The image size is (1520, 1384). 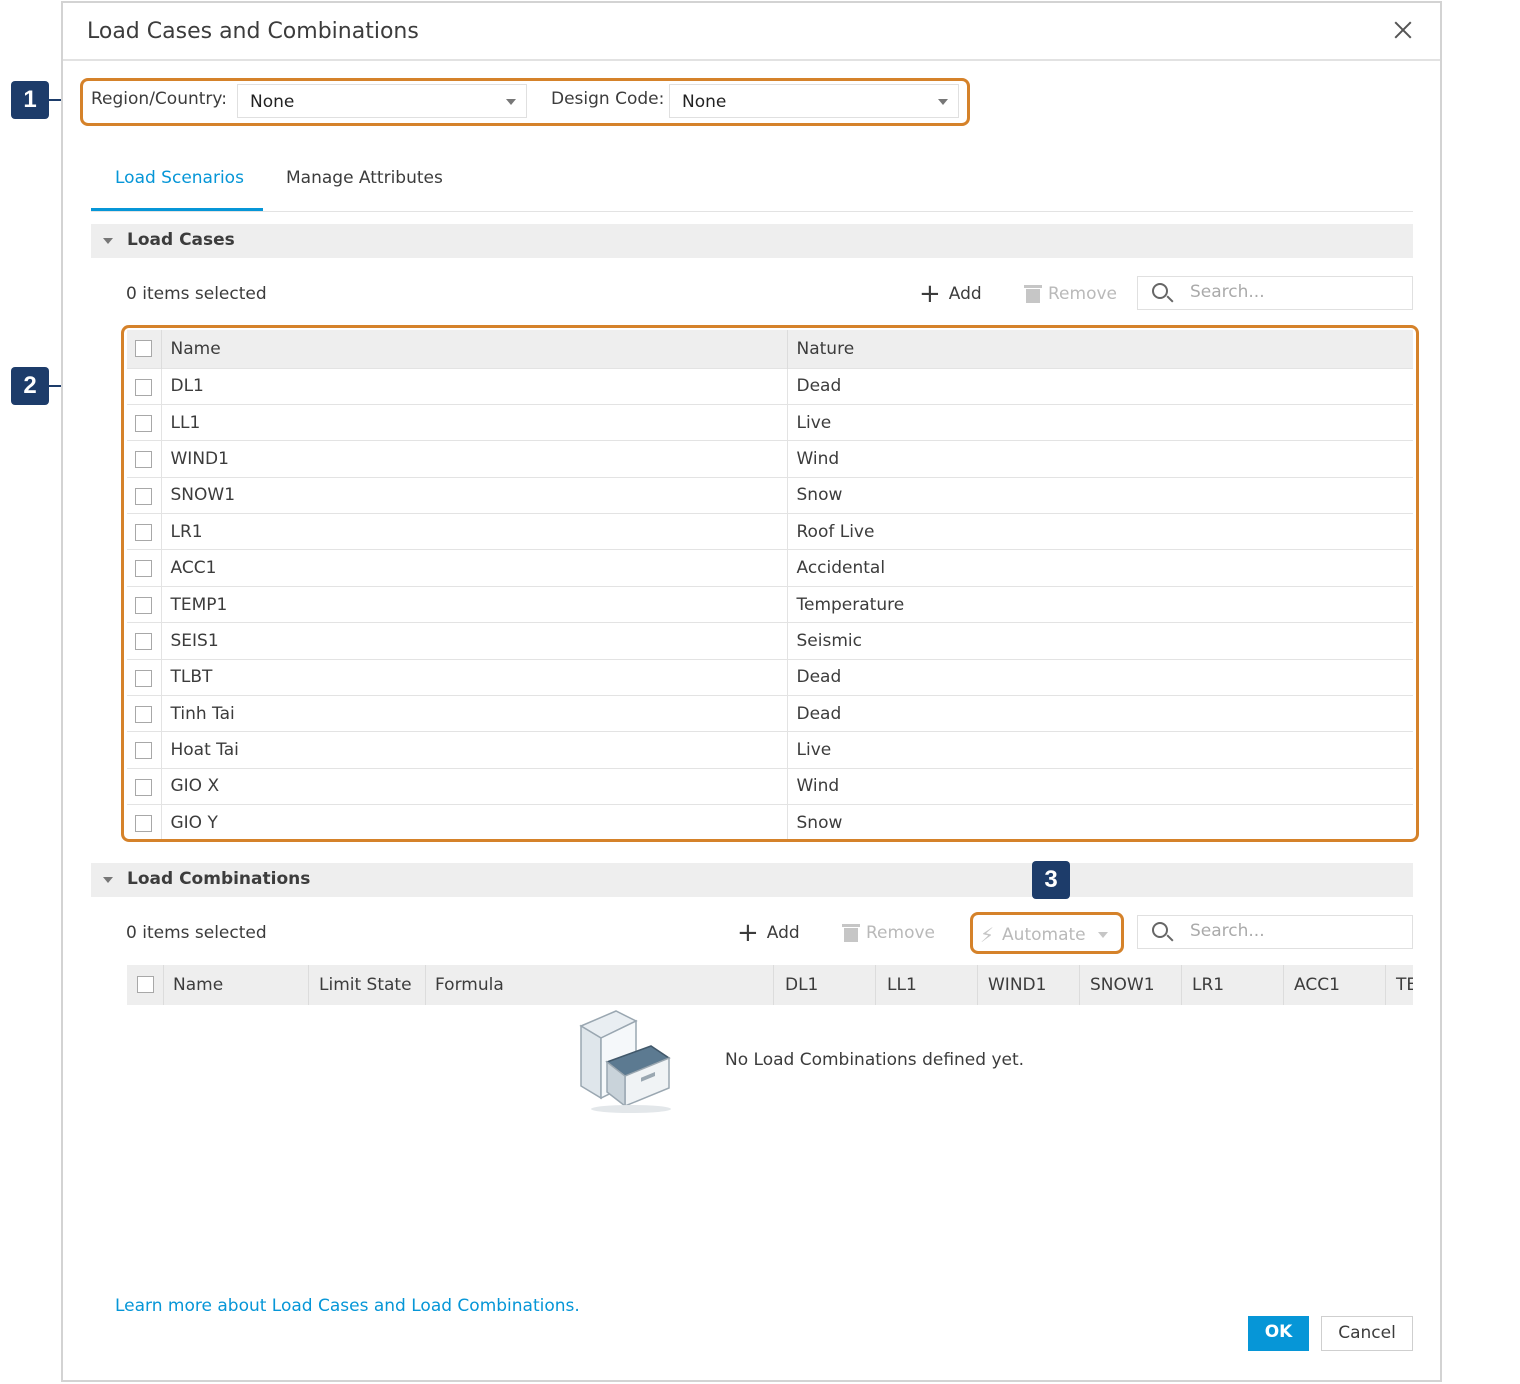 What do you see at coordinates (987, 935) in the screenshot?
I see `lightning-icon: ⚡` at bounding box center [987, 935].